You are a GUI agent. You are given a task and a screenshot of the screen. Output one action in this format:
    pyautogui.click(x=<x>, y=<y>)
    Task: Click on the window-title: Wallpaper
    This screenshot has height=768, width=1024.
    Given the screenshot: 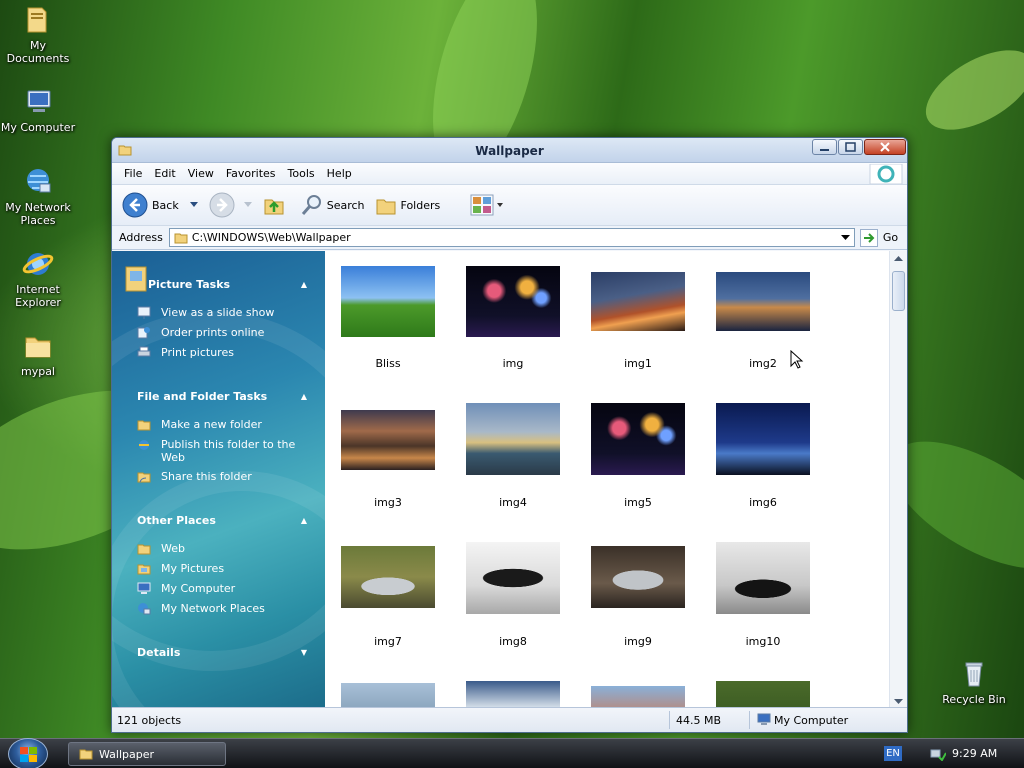 What is the action you would take?
    pyautogui.click(x=509, y=151)
    